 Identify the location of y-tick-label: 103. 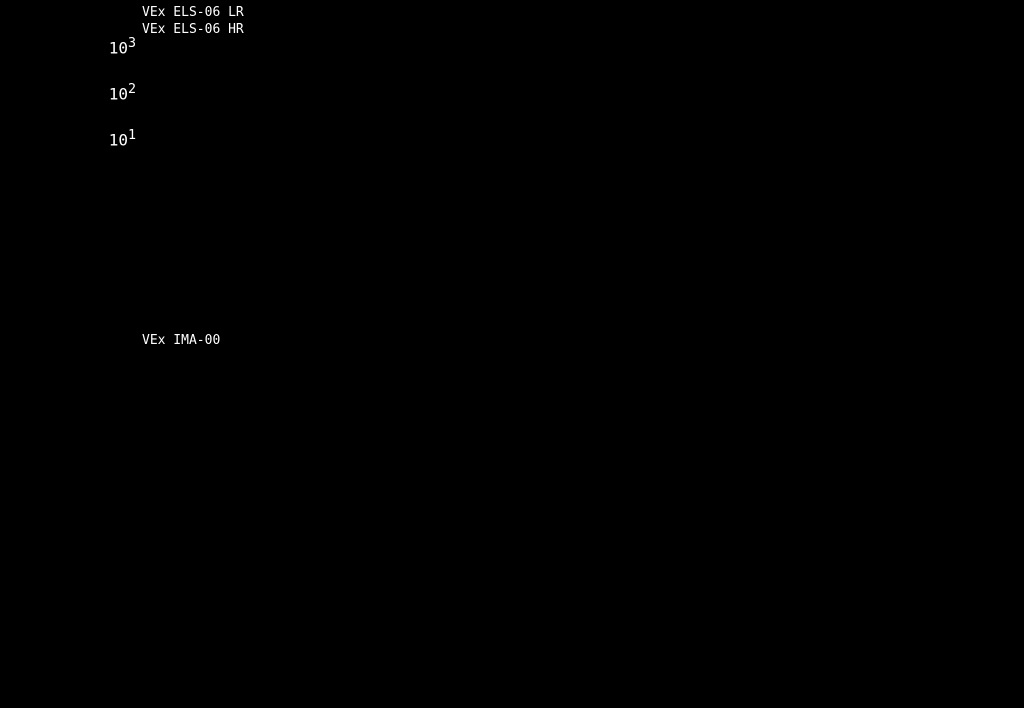
(122, 47).